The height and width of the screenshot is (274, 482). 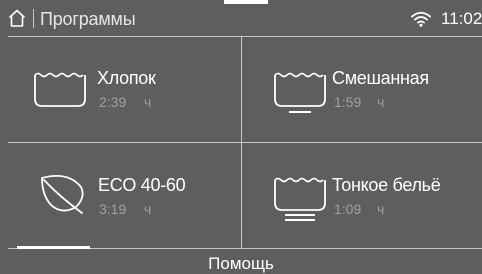 I want to click on page-title: Программы, so click(x=88, y=19).